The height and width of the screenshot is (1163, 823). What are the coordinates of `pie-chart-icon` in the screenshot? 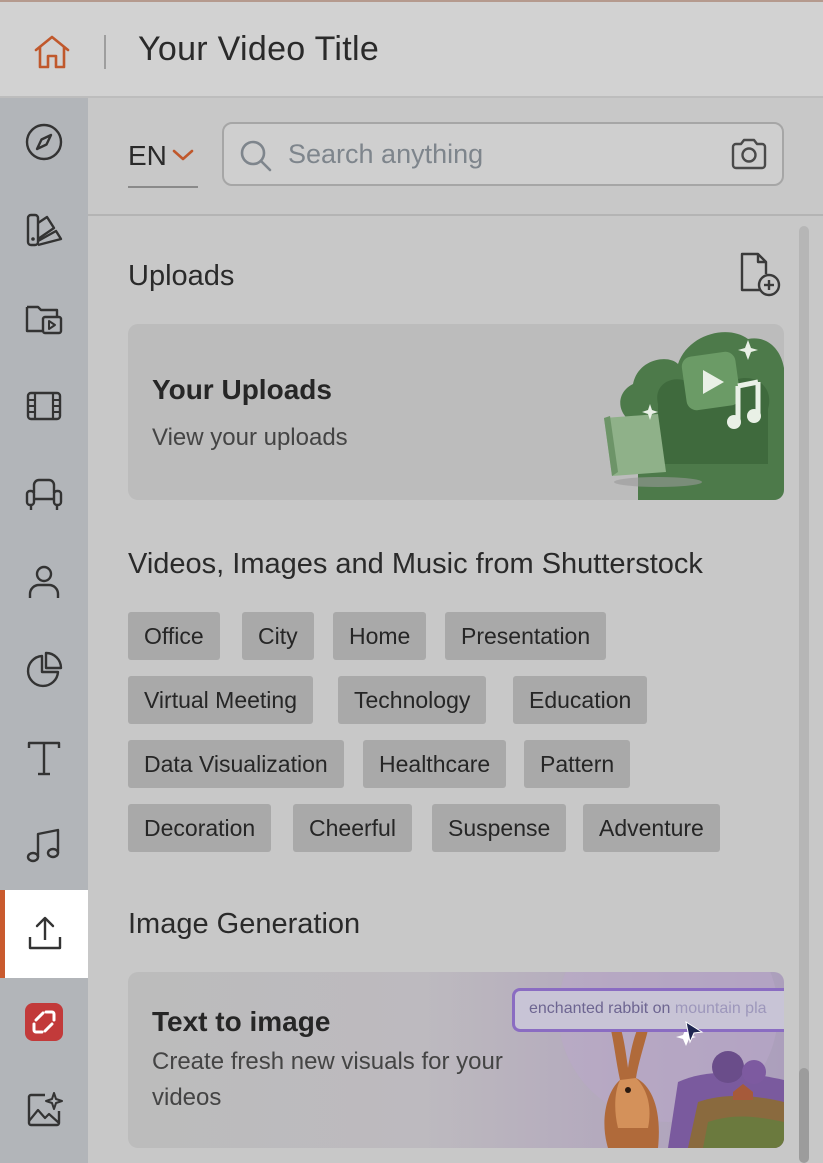 It's located at (44, 669).